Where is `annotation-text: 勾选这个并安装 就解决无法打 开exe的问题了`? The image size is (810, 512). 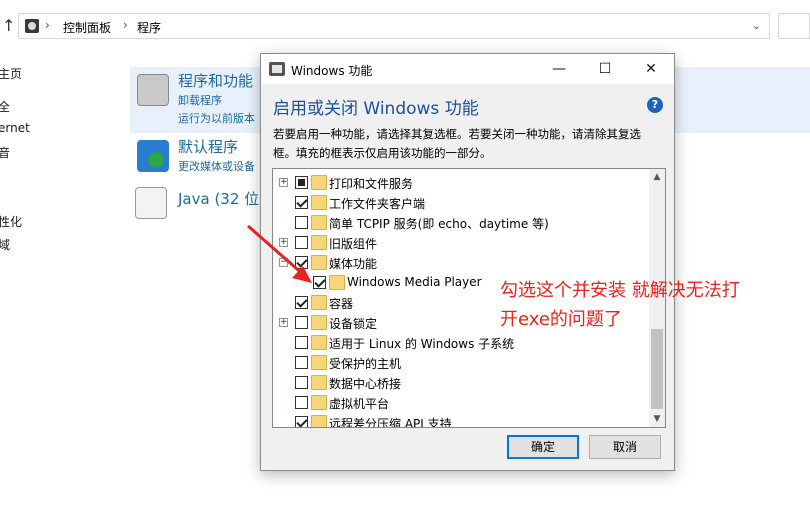 annotation-text: 勾选这个并安装 就解决无法打 开exe的问题了 is located at coordinates (650, 305).